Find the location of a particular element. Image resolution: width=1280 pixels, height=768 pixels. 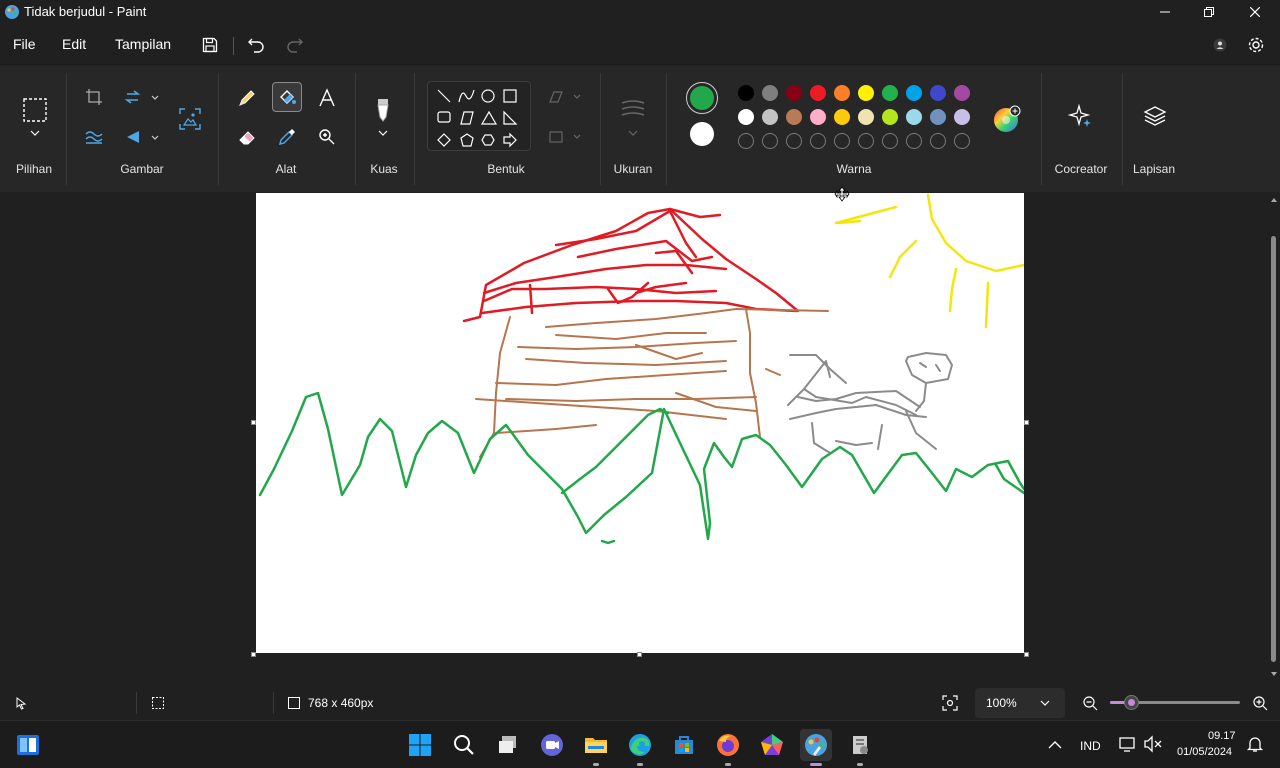

zoom-slider is located at coordinates (1175, 702).